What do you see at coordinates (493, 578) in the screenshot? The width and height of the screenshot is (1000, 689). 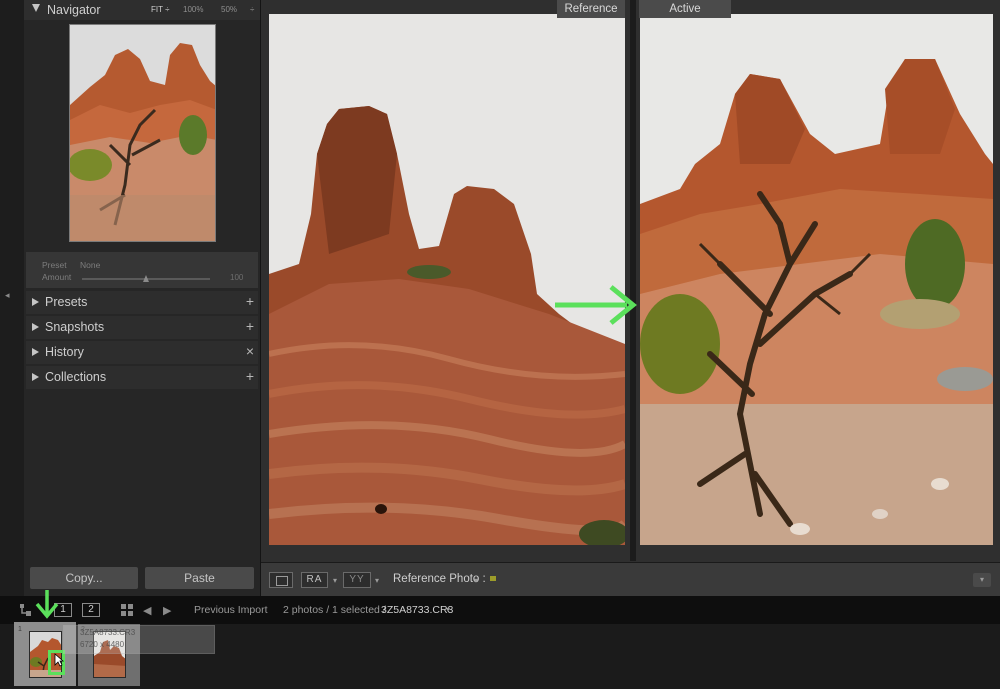 I see `lock-icon` at bounding box center [493, 578].